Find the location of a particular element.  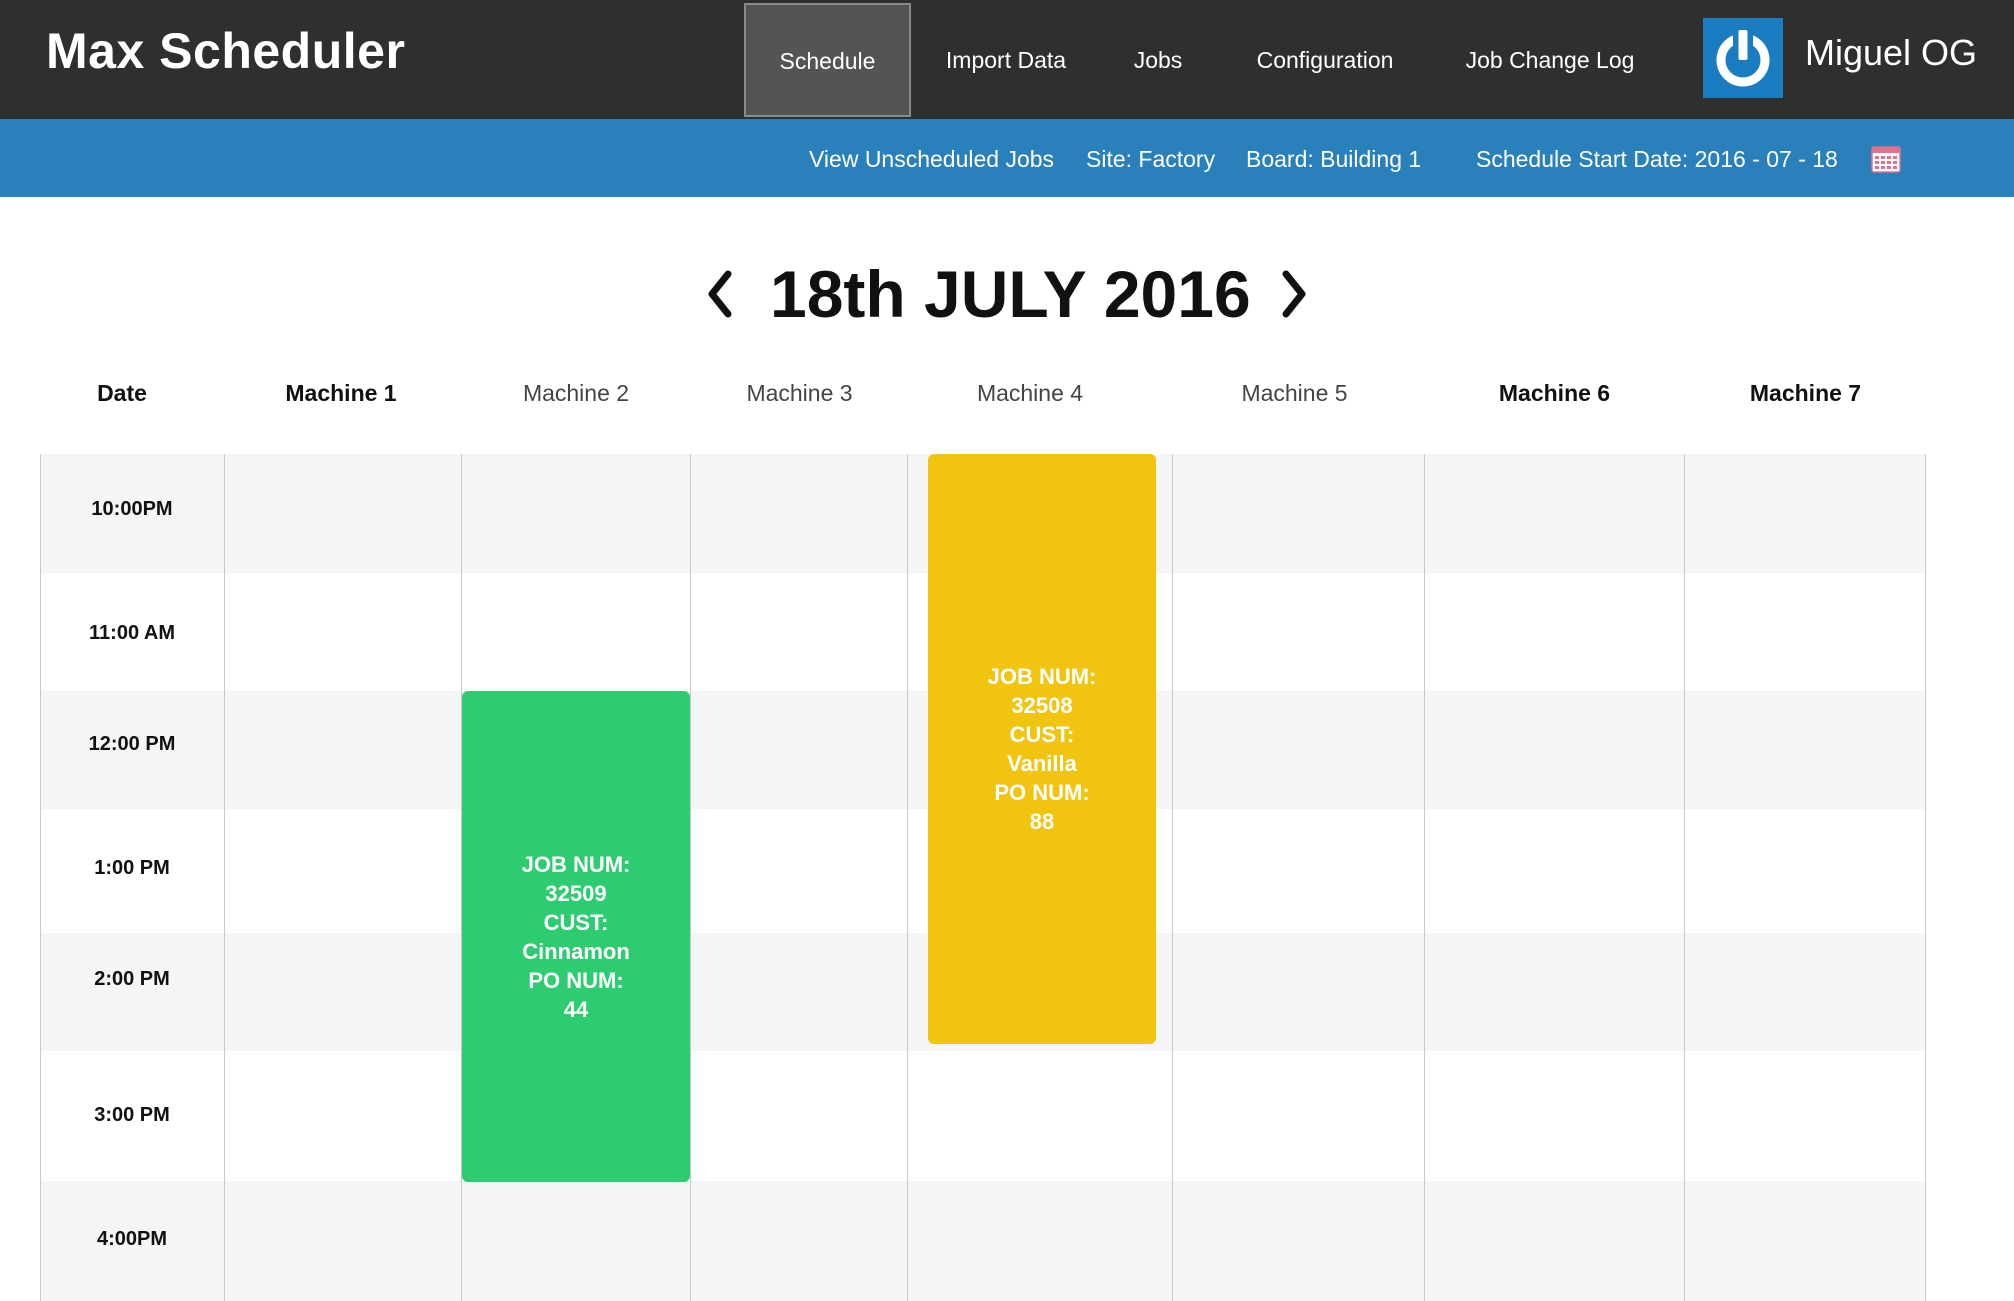

power-icon is located at coordinates (1743, 57).